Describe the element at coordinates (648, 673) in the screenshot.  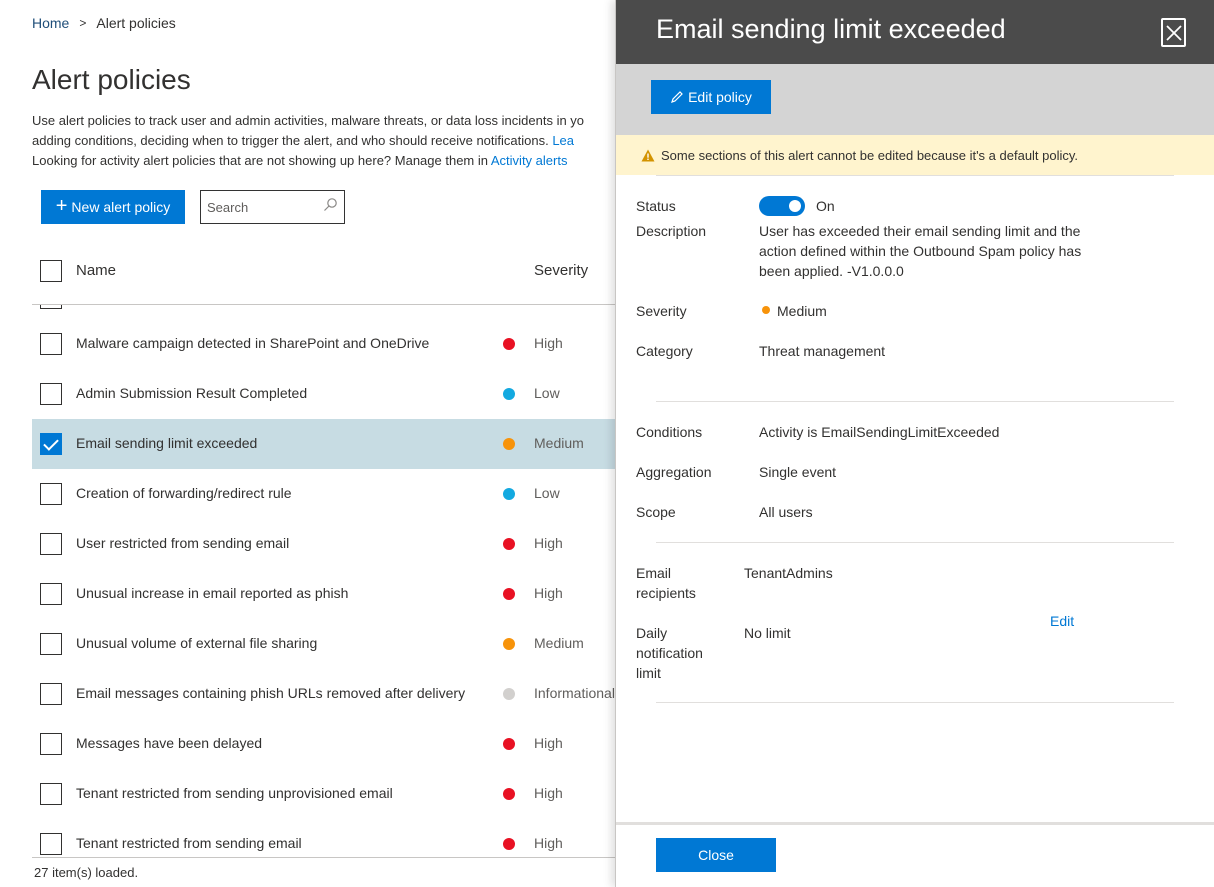
I see `daily-limit-label-line-3: limit` at that location.